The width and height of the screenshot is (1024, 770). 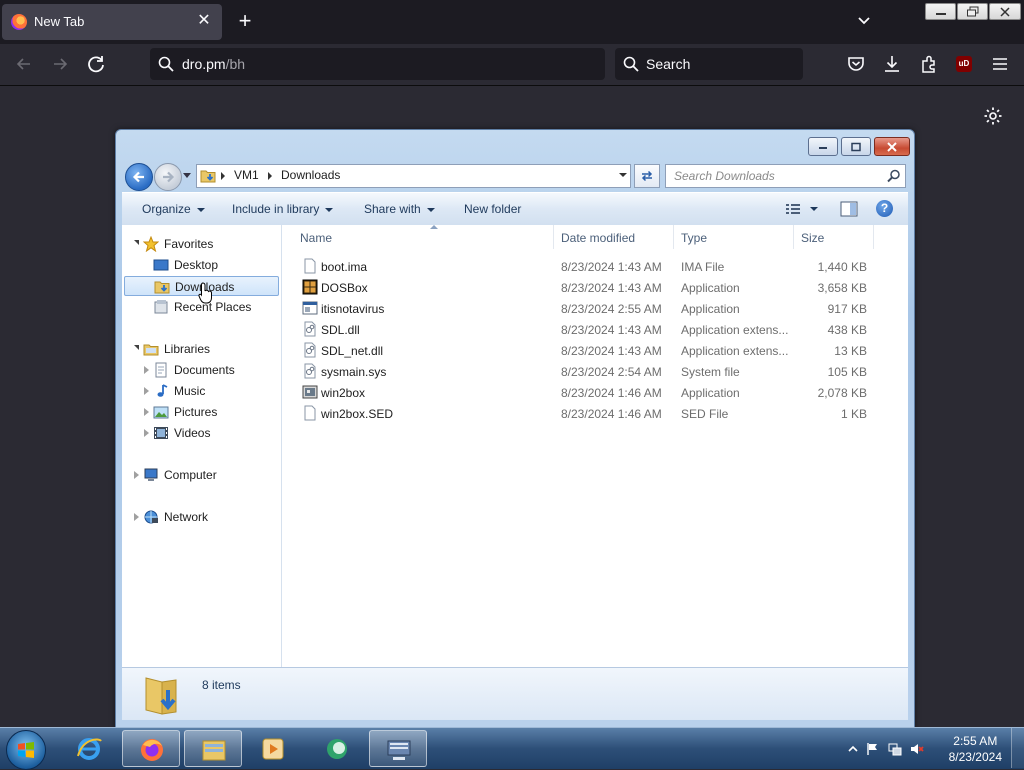 What do you see at coordinates (310, 308) in the screenshot?
I see `exe-icon` at bounding box center [310, 308].